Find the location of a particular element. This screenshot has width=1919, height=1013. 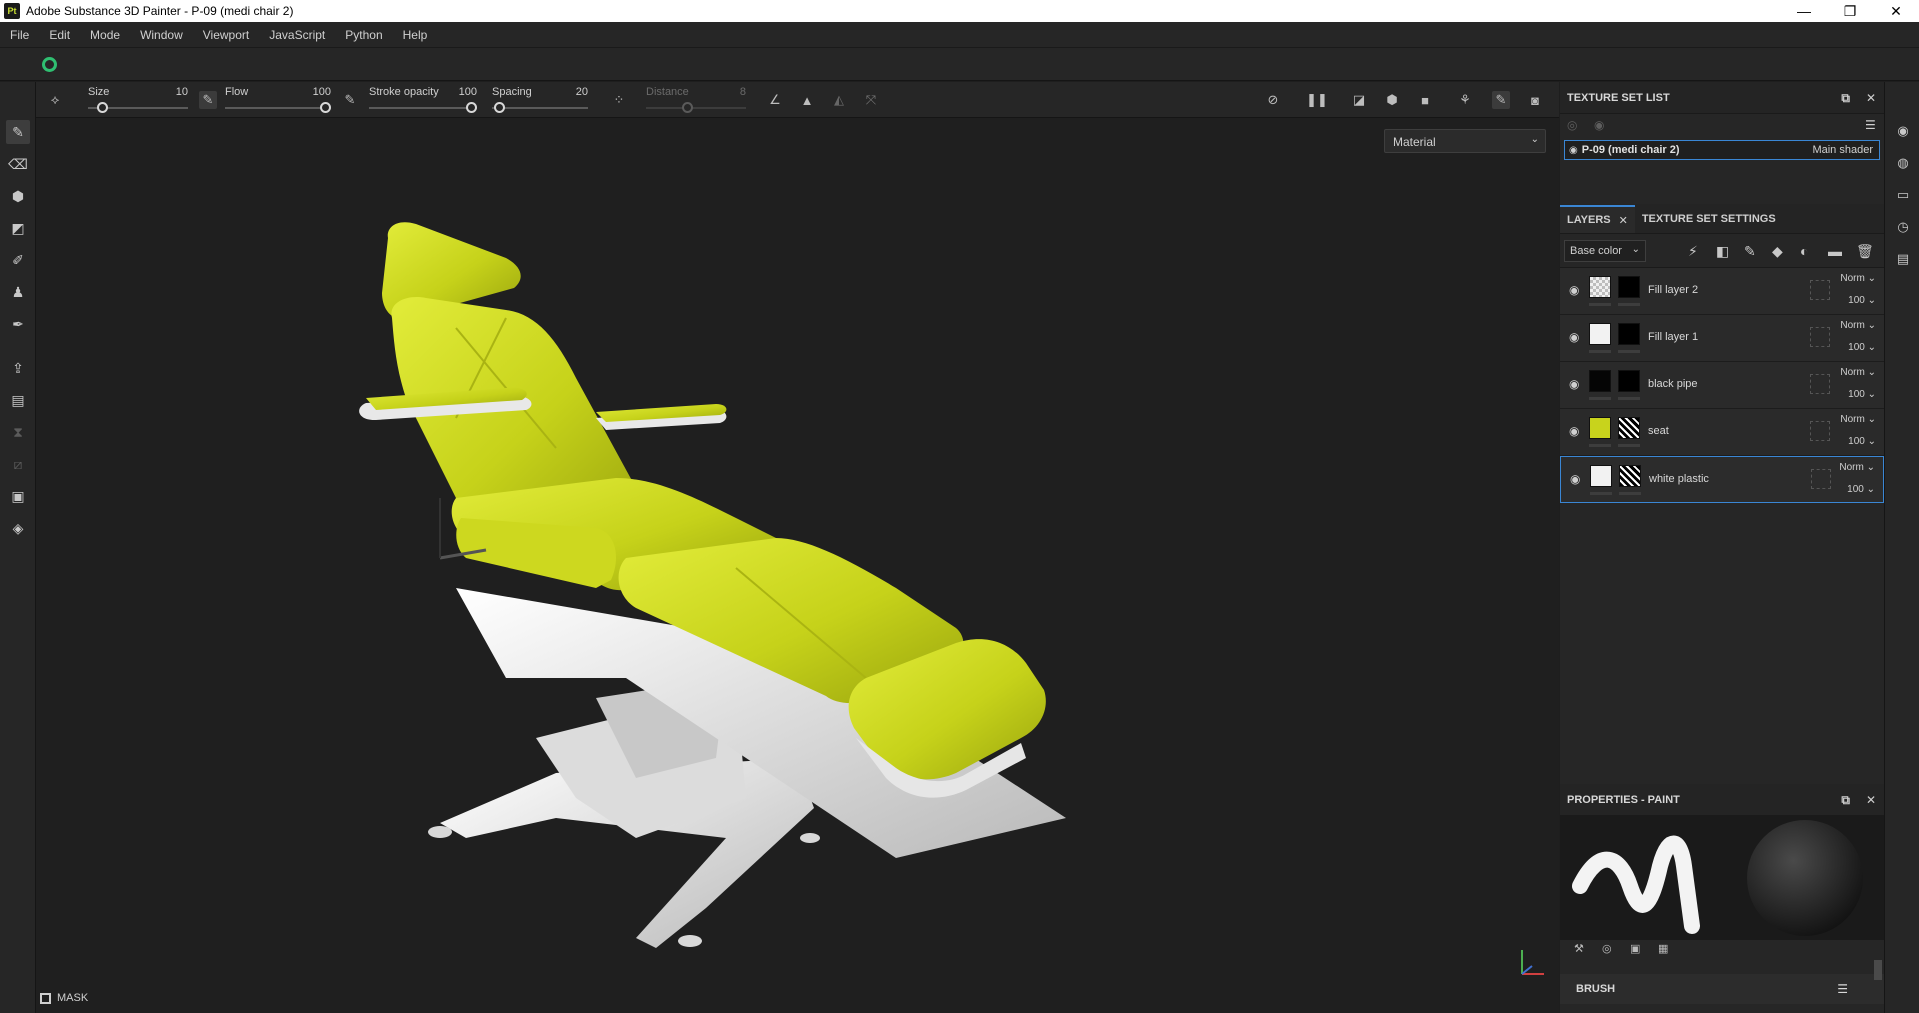

stencil-icon: ▣ is located at coordinates (1635, 948).